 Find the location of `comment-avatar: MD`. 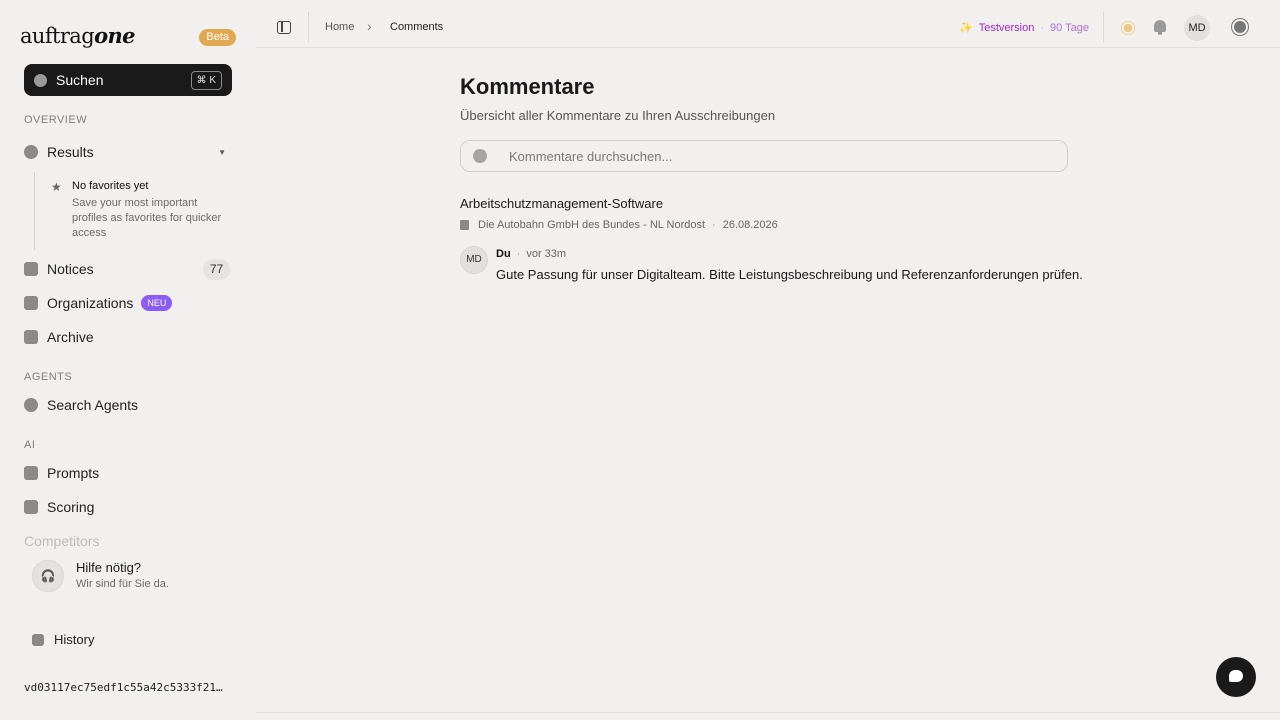

comment-avatar: MD is located at coordinates (474, 260).